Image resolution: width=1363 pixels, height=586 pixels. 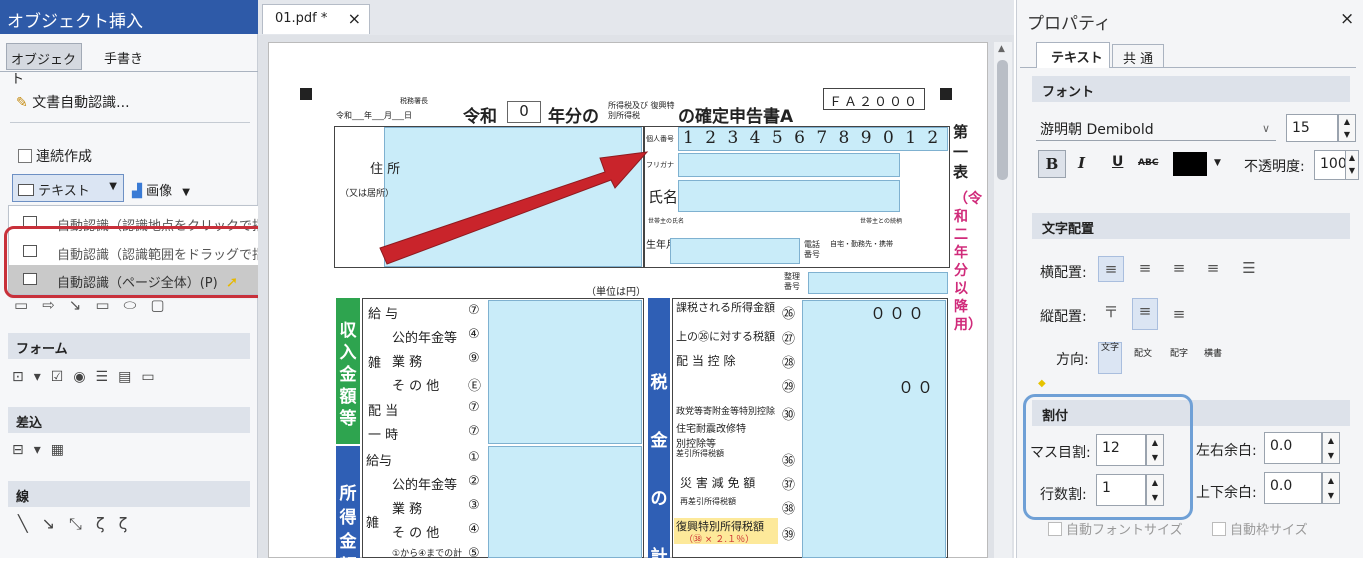 What do you see at coordinates (407, 362) in the screenshot?
I see `income-row-label: 業 務` at bounding box center [407, 362].